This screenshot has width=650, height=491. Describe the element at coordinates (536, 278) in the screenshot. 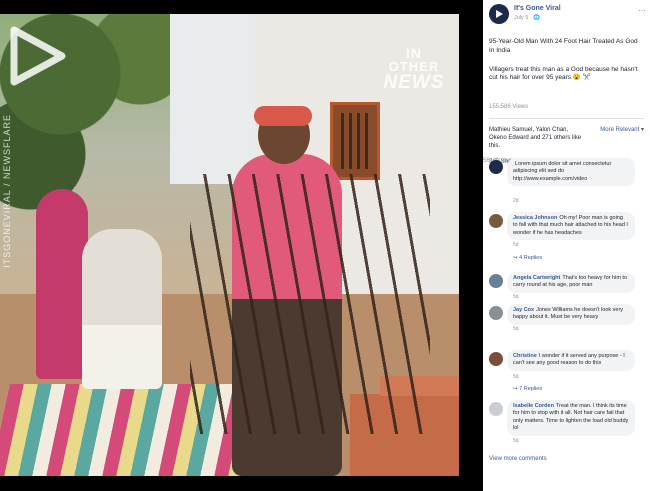

I see `commenter-name: Angela Cartwright` at that location.